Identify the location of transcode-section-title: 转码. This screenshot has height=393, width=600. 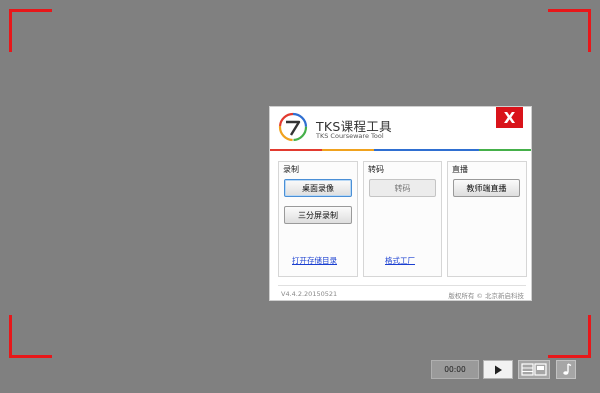
(376, 169).